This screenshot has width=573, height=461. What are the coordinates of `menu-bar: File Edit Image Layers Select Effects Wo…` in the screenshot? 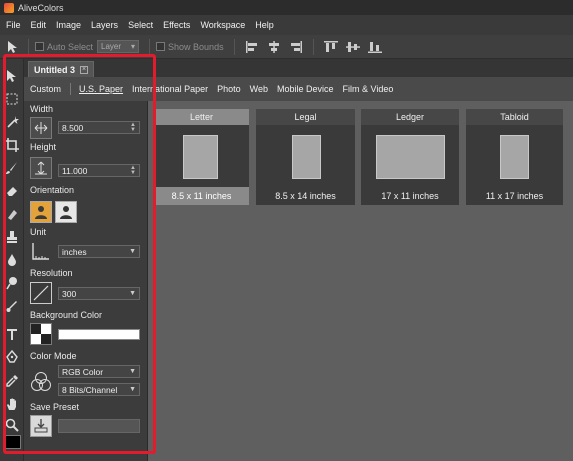 It's located at (286, 25).